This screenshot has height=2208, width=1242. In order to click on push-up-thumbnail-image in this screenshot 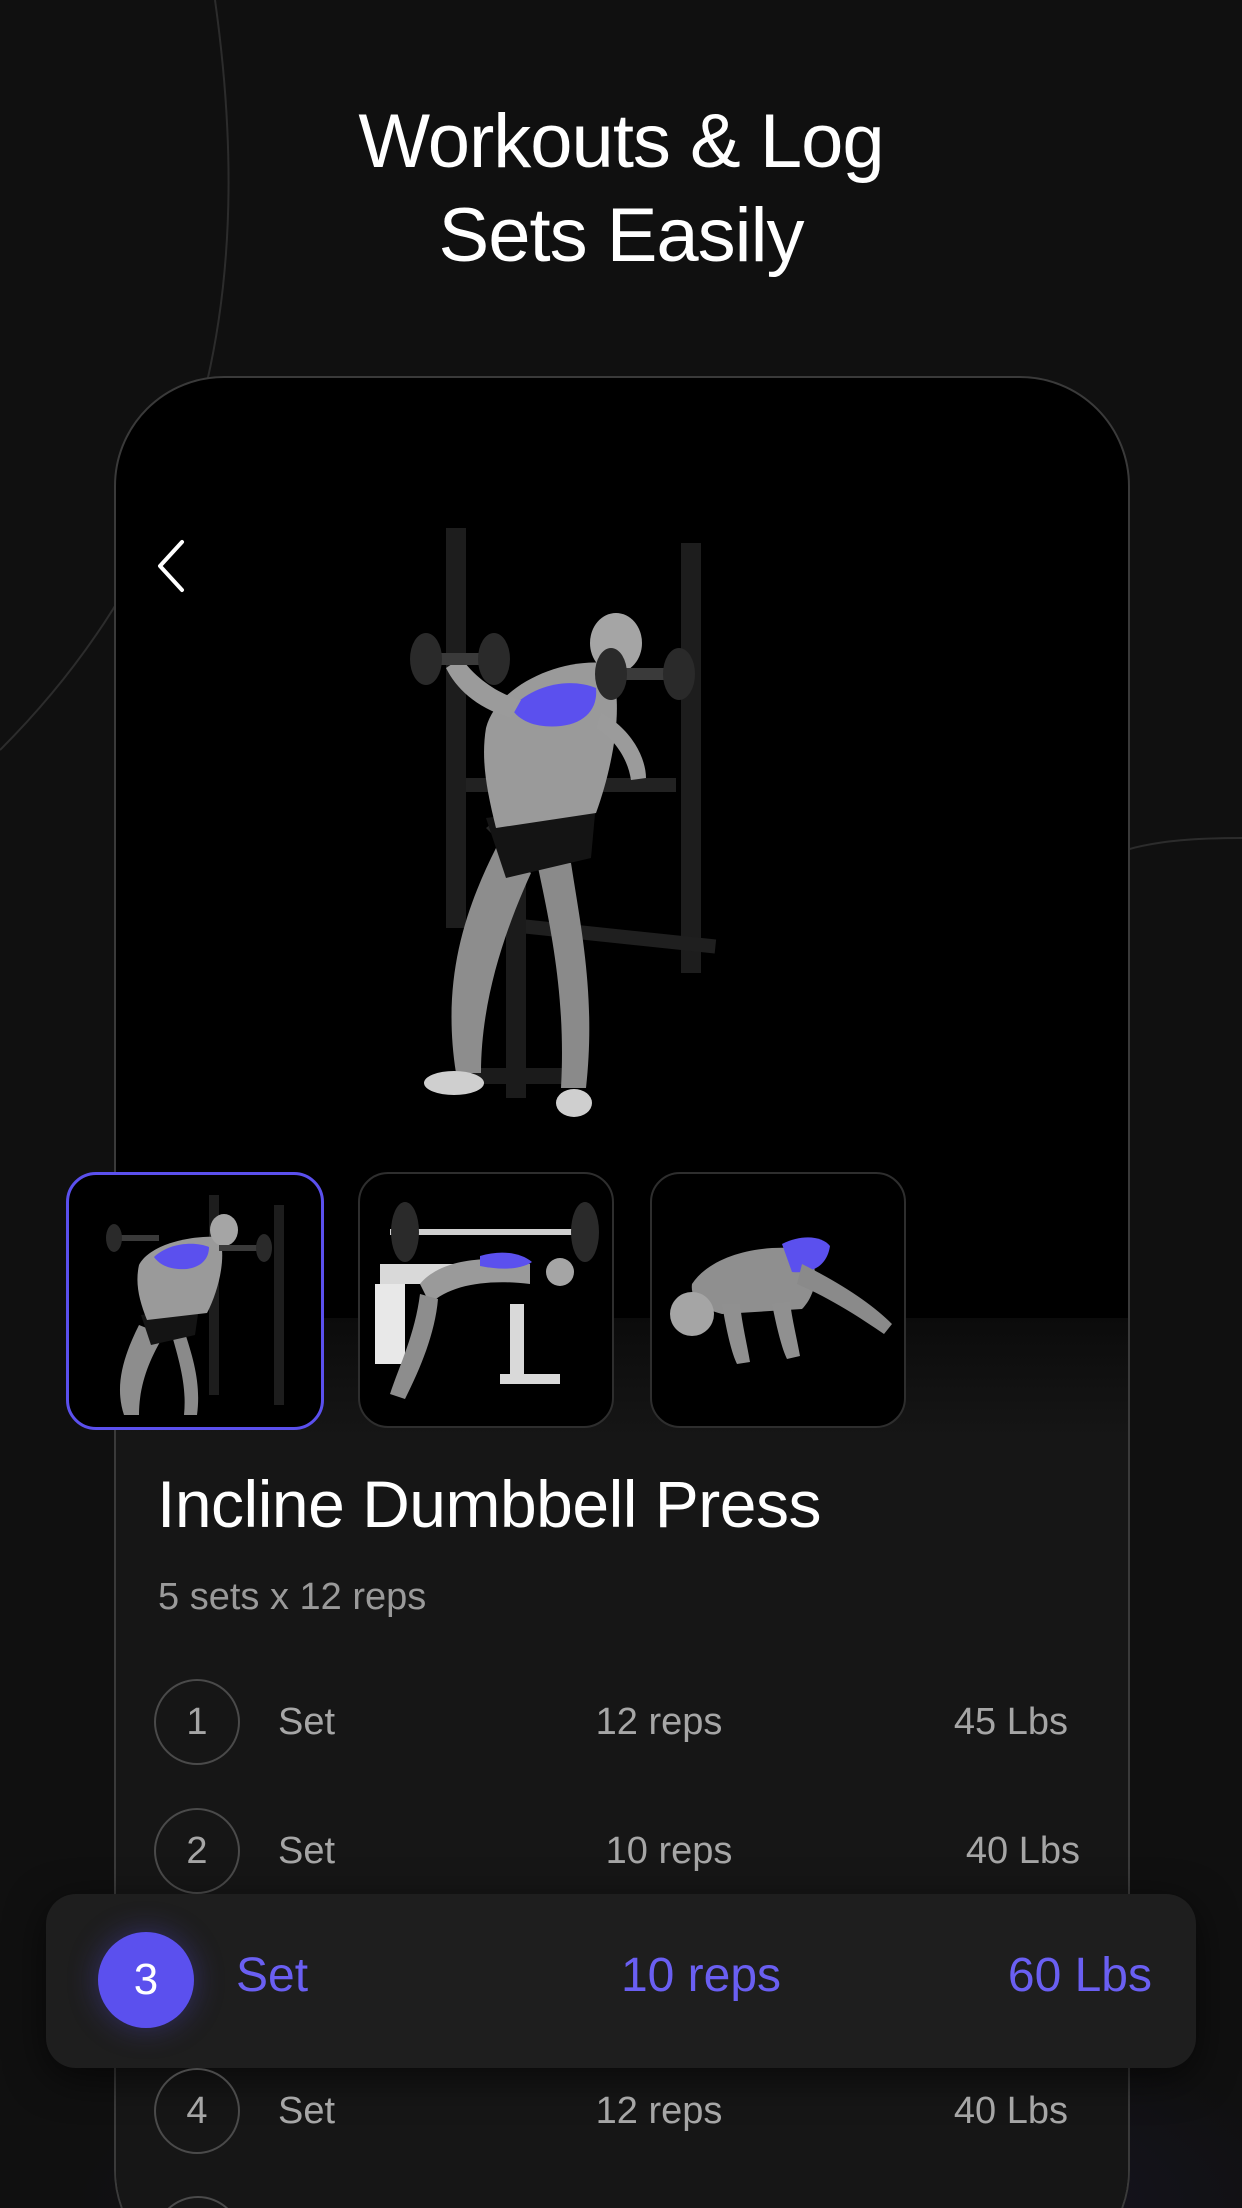, I will do `click(781, 1300)`.